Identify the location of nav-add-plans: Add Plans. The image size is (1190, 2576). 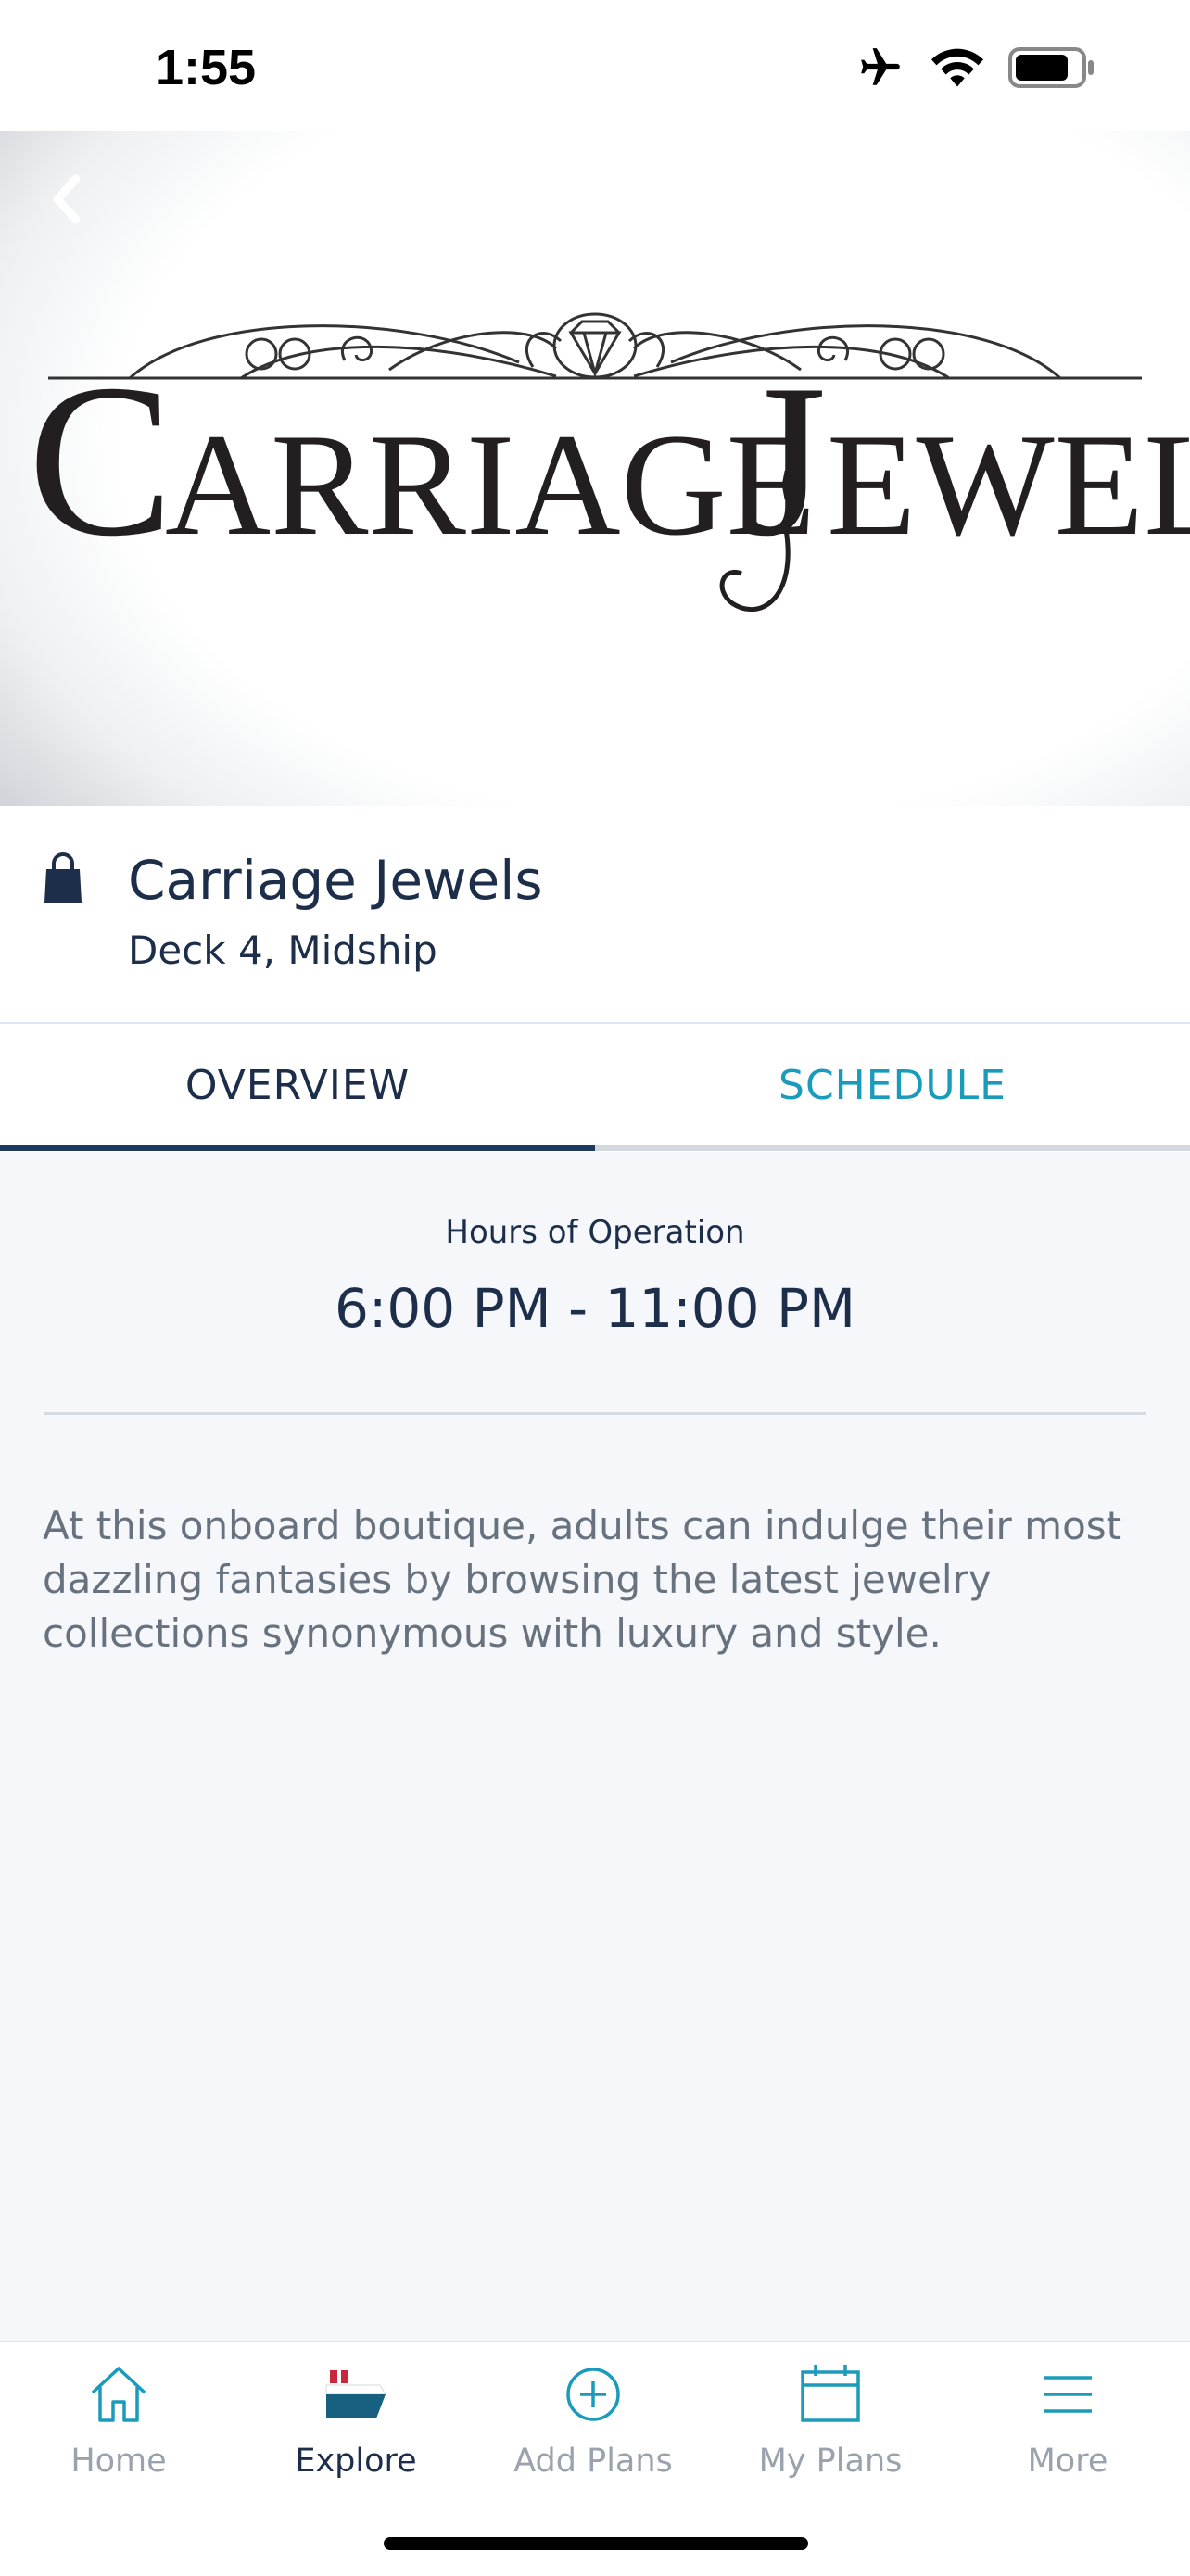
(593, 2431).